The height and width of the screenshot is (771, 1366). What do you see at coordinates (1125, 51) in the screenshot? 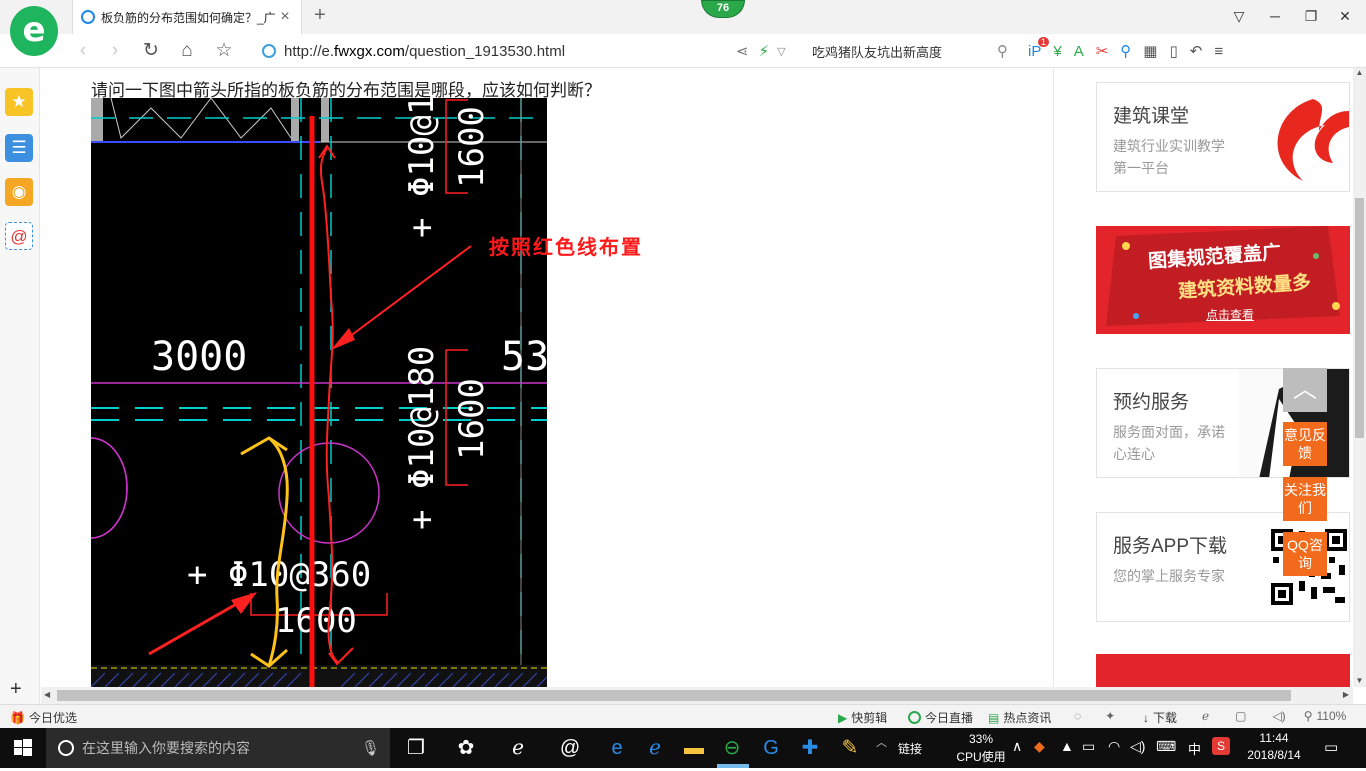
I see `magnifier-icon: ⚲` at bounding box center [1125, 51].